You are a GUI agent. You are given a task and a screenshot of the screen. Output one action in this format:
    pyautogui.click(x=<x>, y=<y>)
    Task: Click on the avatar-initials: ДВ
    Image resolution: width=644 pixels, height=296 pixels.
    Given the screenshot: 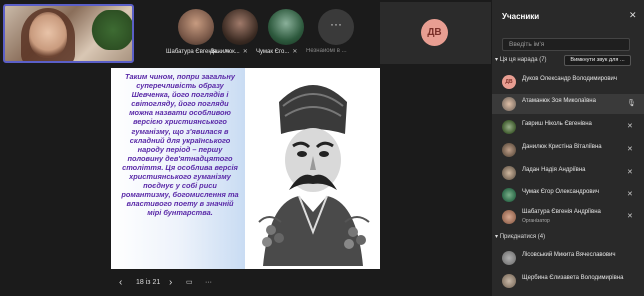 What is the action you would take?
    pyautogui.click(x=434, y=32)
    